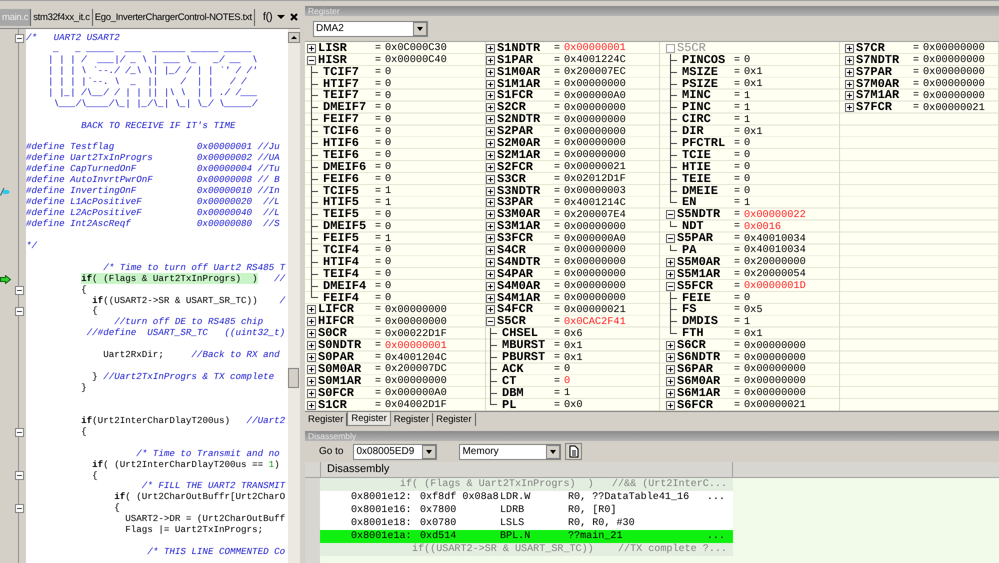 Image resolution: width=999 pixels, height=563 pixels. Describe the element at coordinates (875, 72) in the screenshot. I see `register-name: S7PAR` at that location.